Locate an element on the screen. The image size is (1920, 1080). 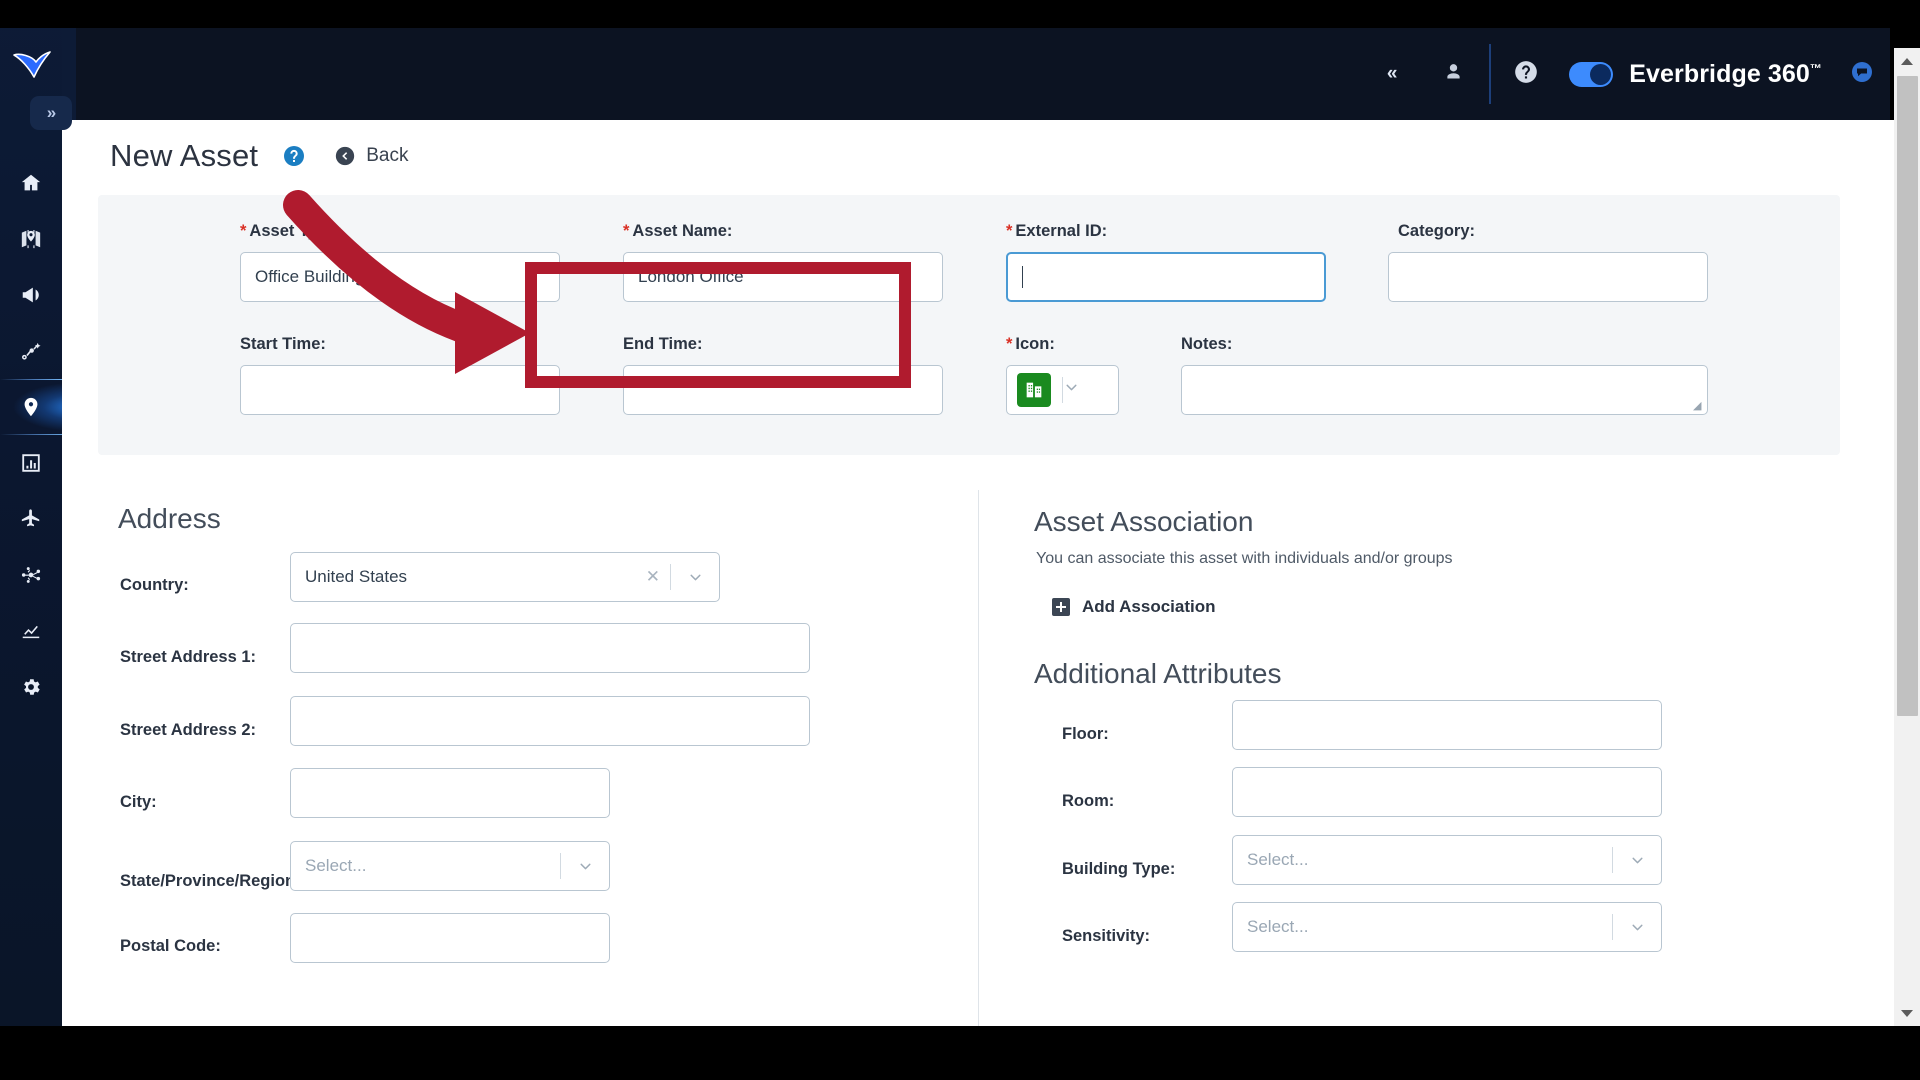
icon-picker is located at coordinates (1062, 390).